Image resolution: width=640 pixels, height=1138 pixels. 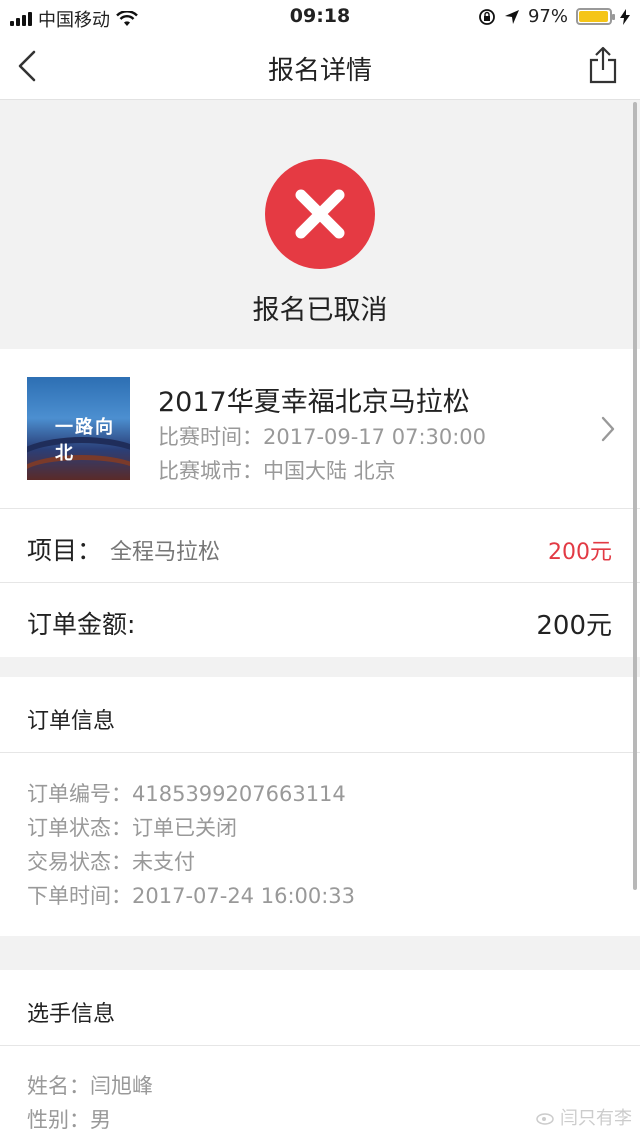 What do you see at coordinates (320, 546) in the screenshot?
I see `event-item-row: 项目： 全程马拉松 200元` at bounding box center [320, 546].